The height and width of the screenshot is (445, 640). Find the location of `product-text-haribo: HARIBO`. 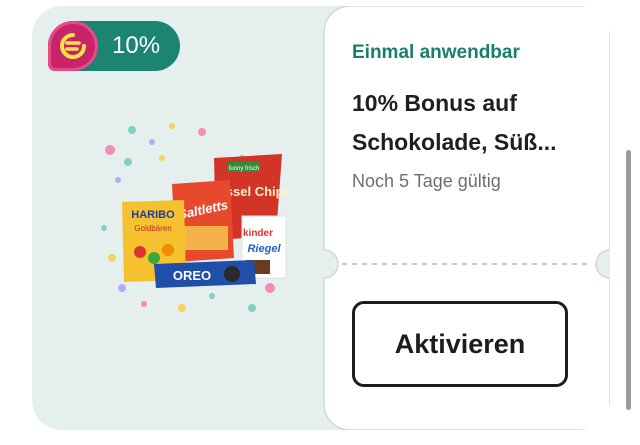

product-text-haribo: HARIBO is located at coordinates (153, 215).